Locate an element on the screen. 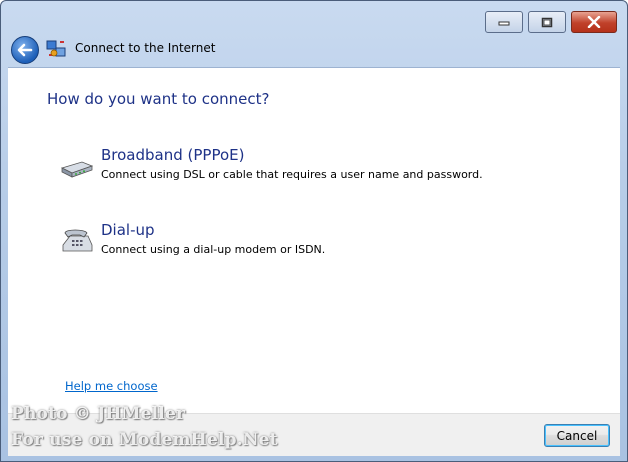 Image resolution: width=628 pixels, height=462 pixels. help-me-choose-link: Help me choose is located at coordinates (111, 386).